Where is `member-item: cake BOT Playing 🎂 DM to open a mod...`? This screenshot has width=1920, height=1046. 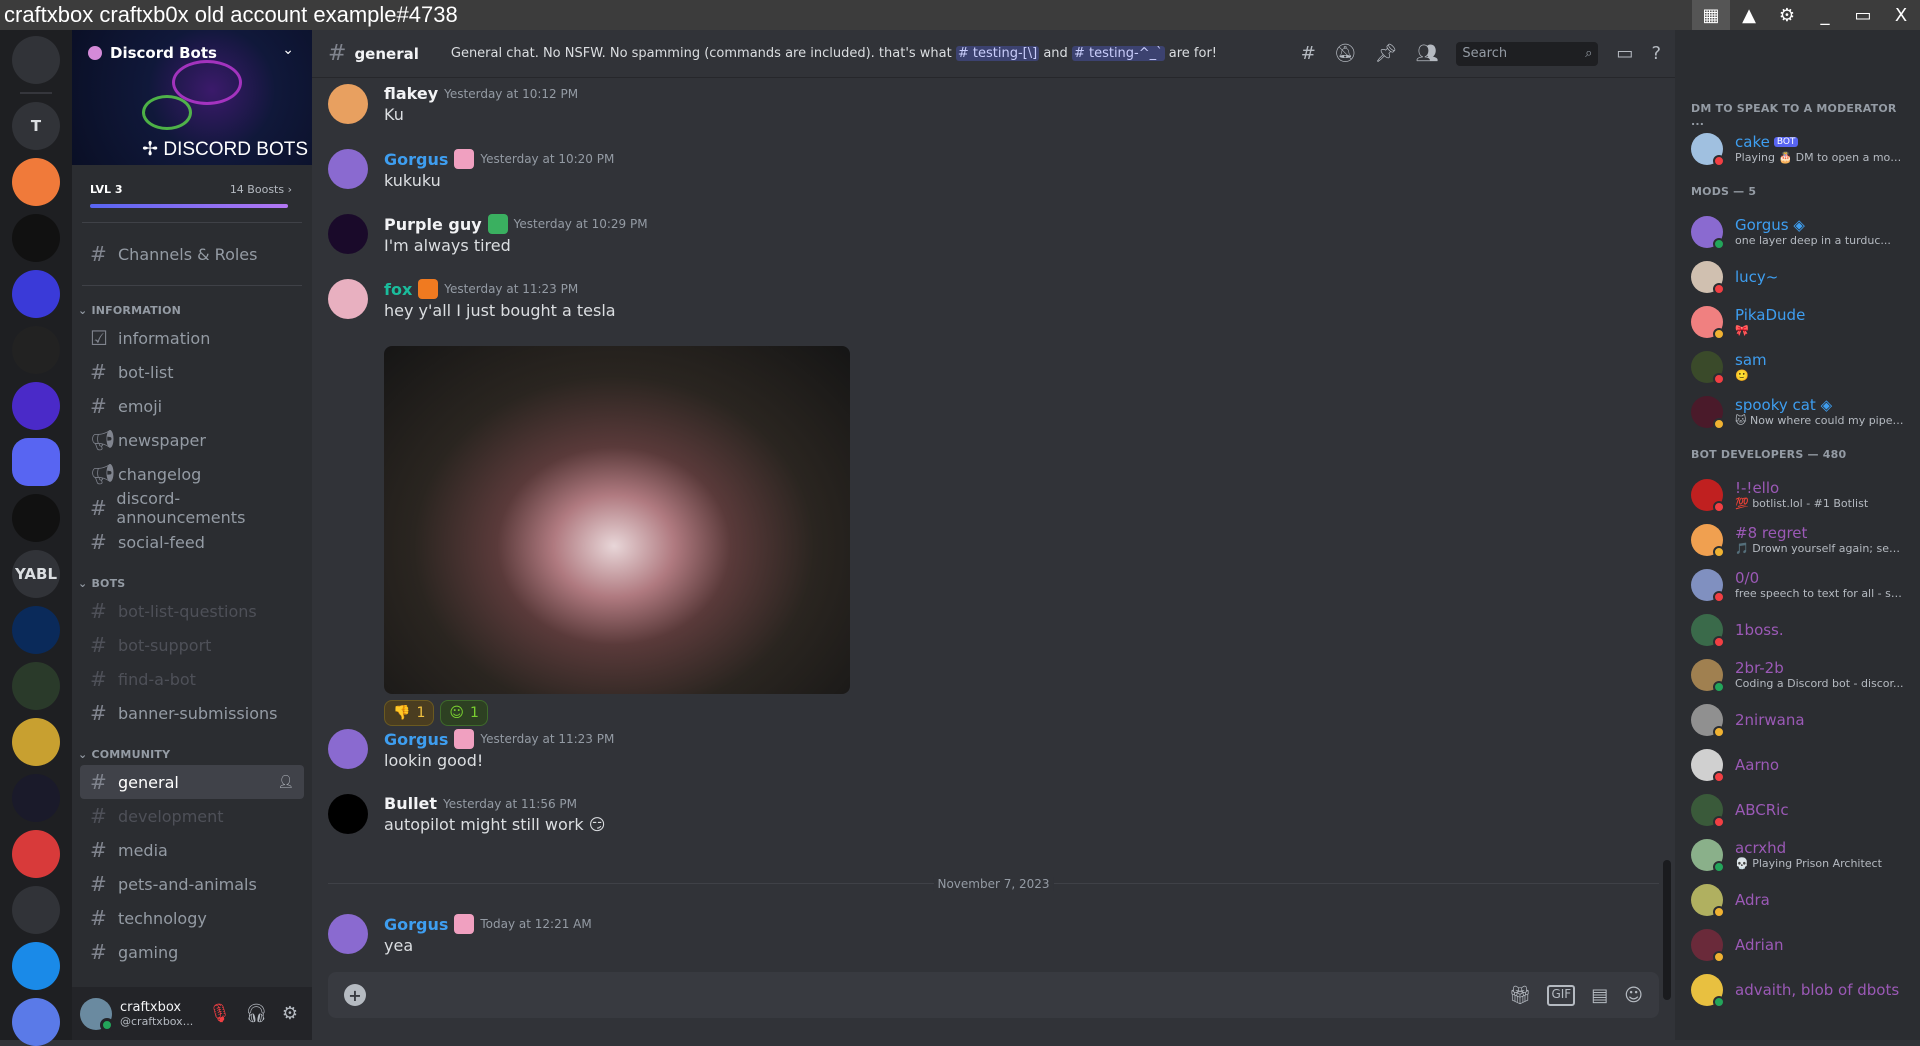 member-item: cake BOT Playing 🎂 DM to open a mod... is located at coordinates (1801, 148).